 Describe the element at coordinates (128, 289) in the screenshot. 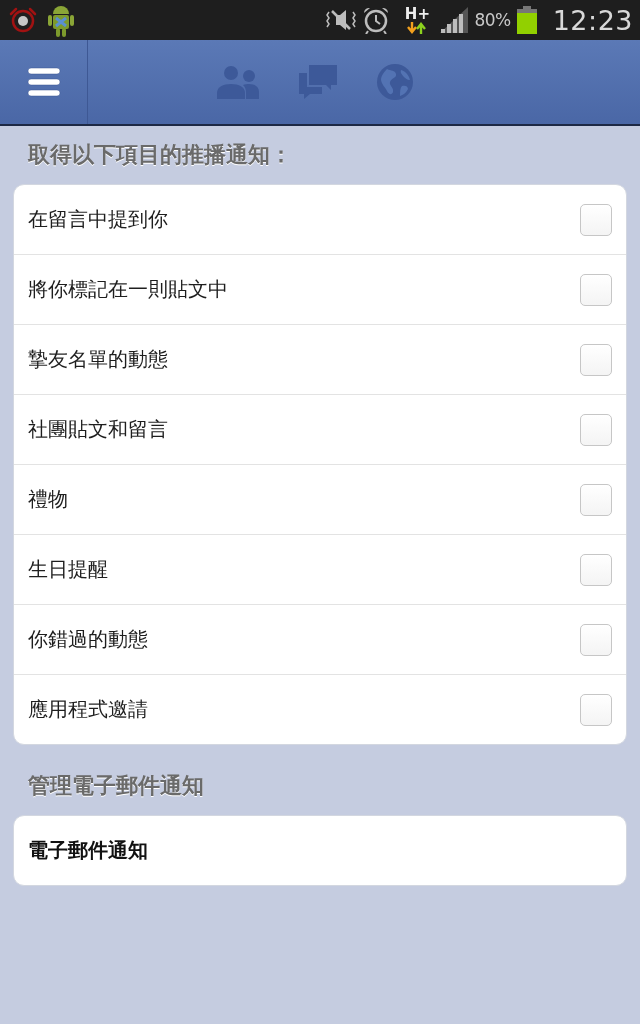

I see `option-label: 將你標記在一則貼文中` at that location.